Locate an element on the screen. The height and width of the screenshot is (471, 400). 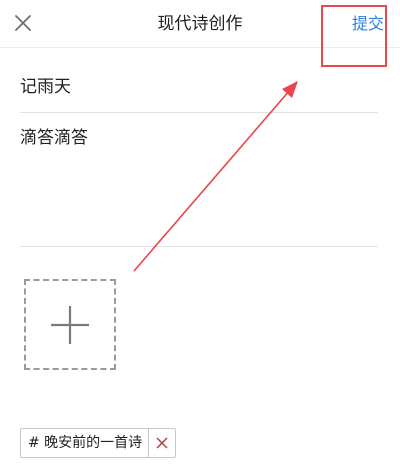
topic-tag-label: # 晚安前的一首诗 is located at coordinates (84, 443).